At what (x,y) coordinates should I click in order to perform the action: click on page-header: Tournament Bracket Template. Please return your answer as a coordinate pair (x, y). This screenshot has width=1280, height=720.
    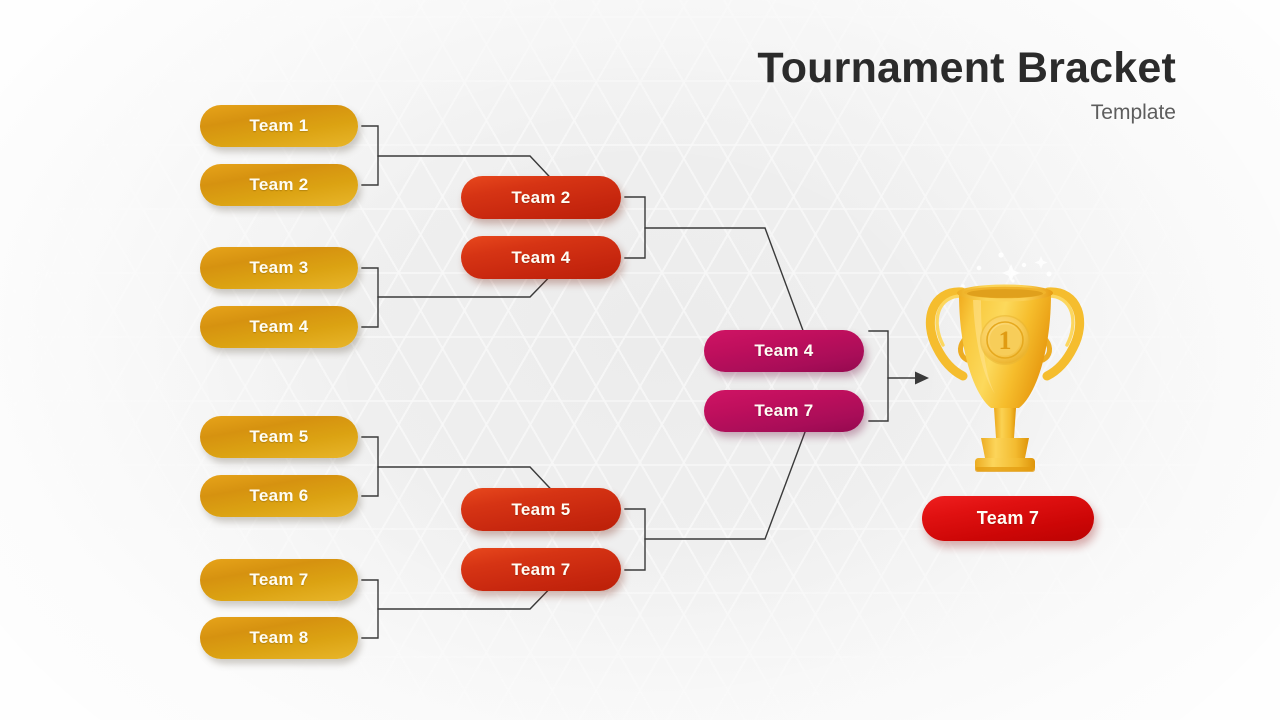
    Looking at the image, I should click on (966, 84).